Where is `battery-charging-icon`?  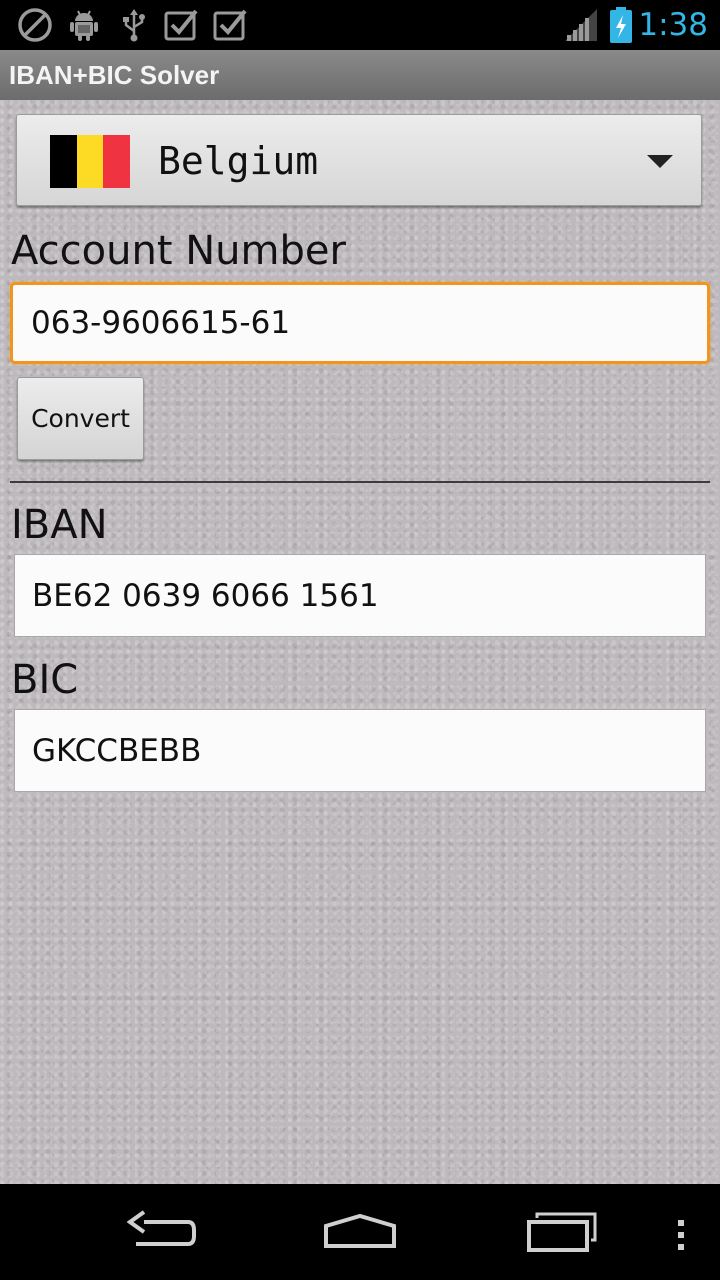 battery-charging-icon is located at coordinates (621, 25).